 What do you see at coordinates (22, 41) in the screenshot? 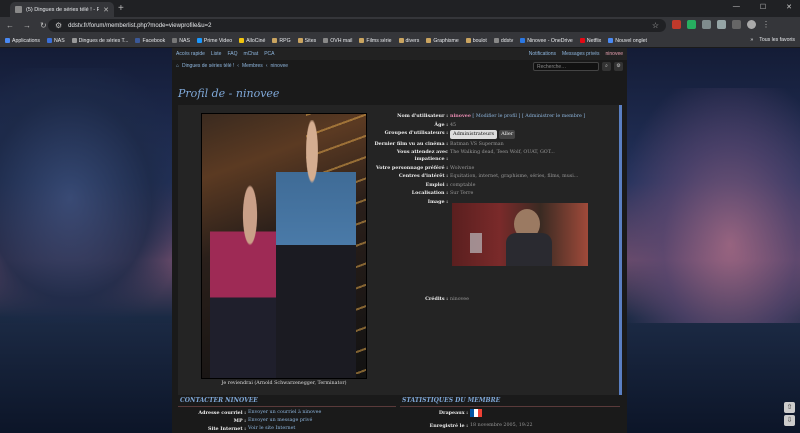
I see `bookmark-item: Applications` at bounding box center [22, 41].